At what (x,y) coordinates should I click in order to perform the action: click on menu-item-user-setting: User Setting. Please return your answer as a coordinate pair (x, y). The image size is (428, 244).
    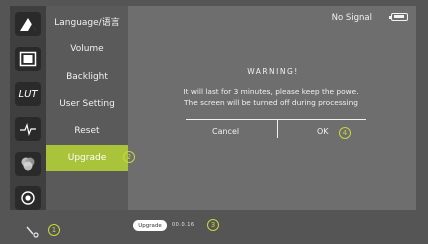
    Looking at the image, I should click on (87, 104).